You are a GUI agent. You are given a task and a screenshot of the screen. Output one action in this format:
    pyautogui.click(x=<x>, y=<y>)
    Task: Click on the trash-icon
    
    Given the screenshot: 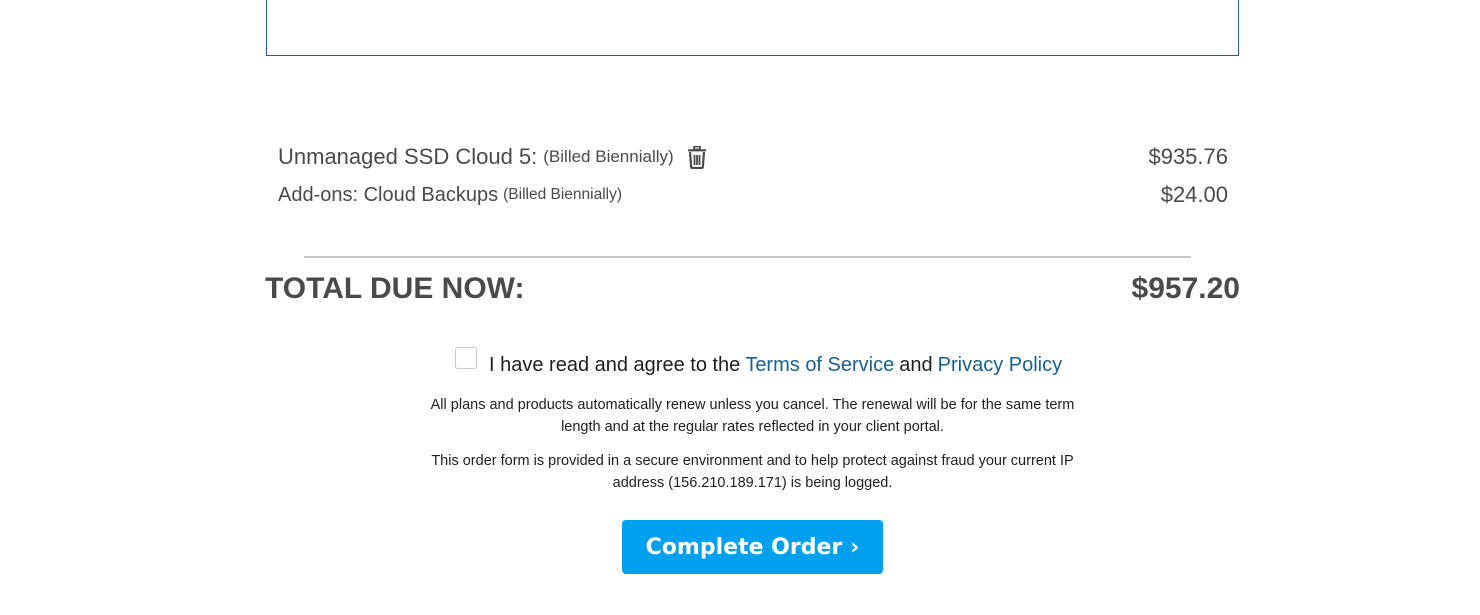 What is the action you would take?
    pyautogui.click(x=697, y=157)
    